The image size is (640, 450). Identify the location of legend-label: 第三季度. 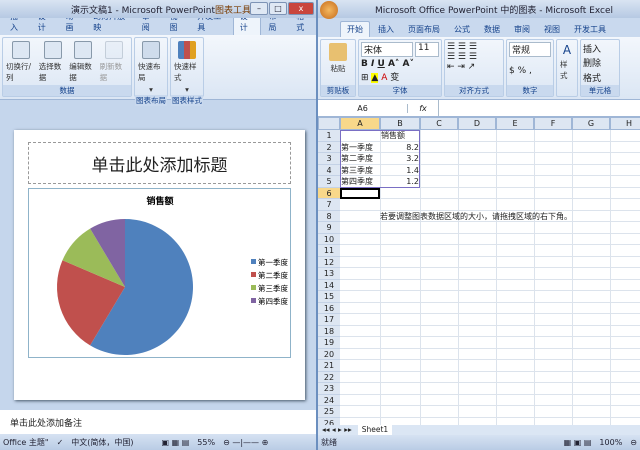
(273, 288).